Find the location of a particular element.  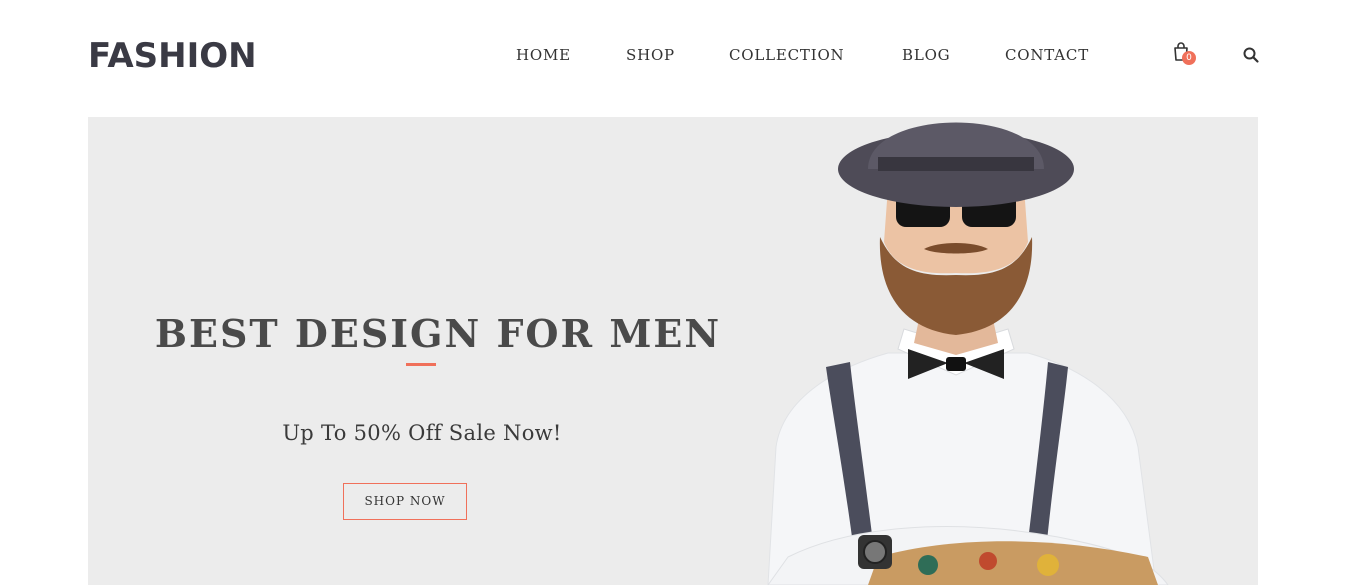

nav-item-contact: CONTACT is located at coordinates (1047, 55).